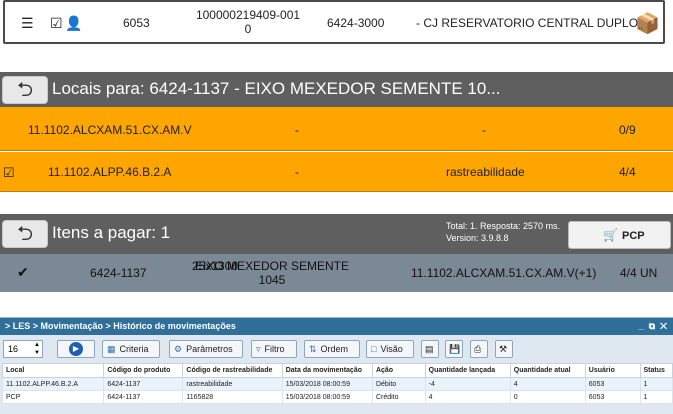 The height and width of the screenshot is (414, 673). Describe the element at coordinates (23, 272) in the screenshot. I see `double-check-icon: ✔` at that location.